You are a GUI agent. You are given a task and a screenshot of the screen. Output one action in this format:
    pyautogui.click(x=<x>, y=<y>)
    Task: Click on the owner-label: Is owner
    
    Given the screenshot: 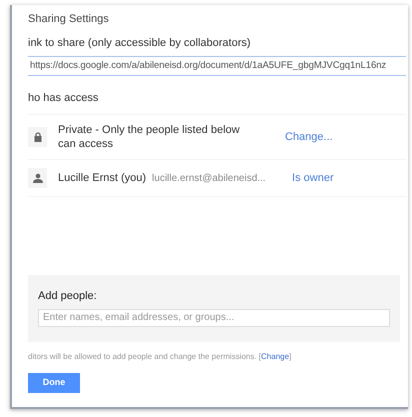 What is the action you would take?
    pyautogui.click(x=313, y=178)
    